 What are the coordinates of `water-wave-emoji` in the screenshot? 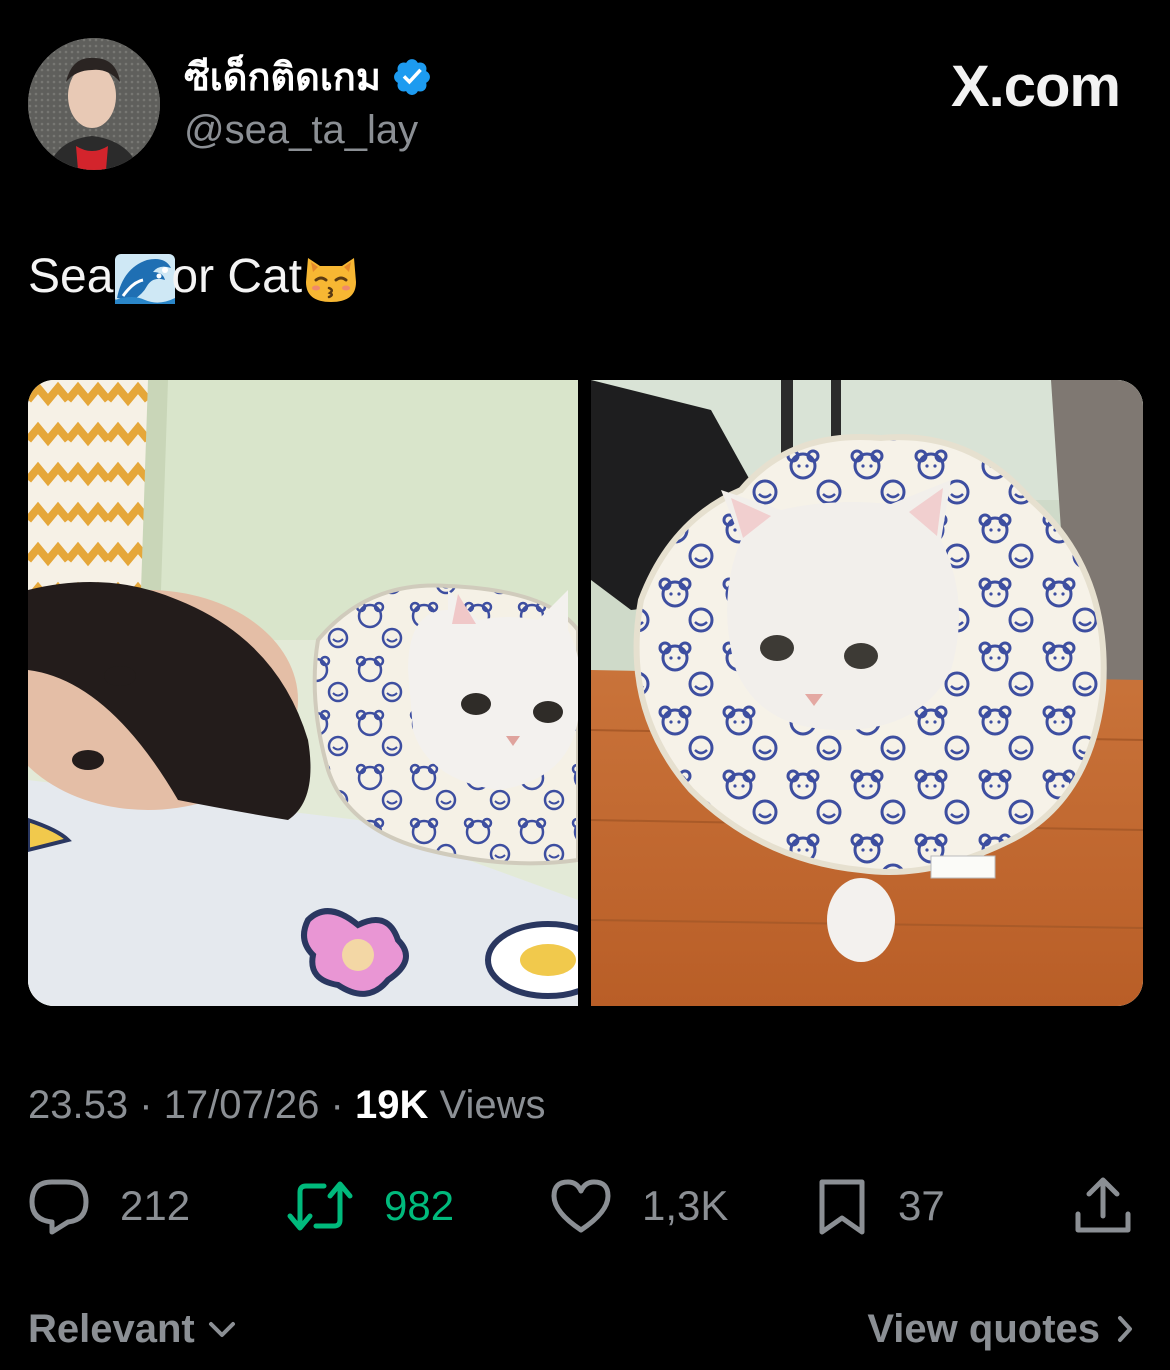 It's located at (144, 277).